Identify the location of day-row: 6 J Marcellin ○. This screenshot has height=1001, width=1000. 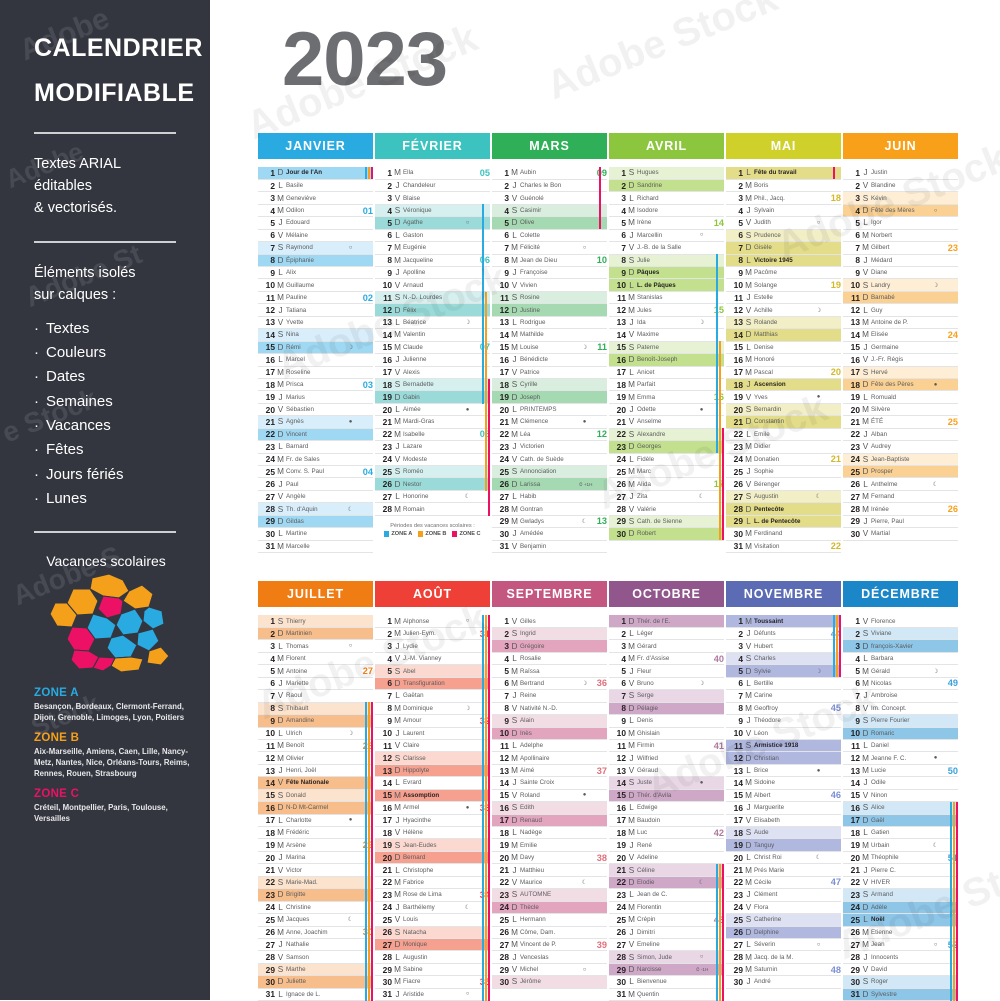
(666, 236).